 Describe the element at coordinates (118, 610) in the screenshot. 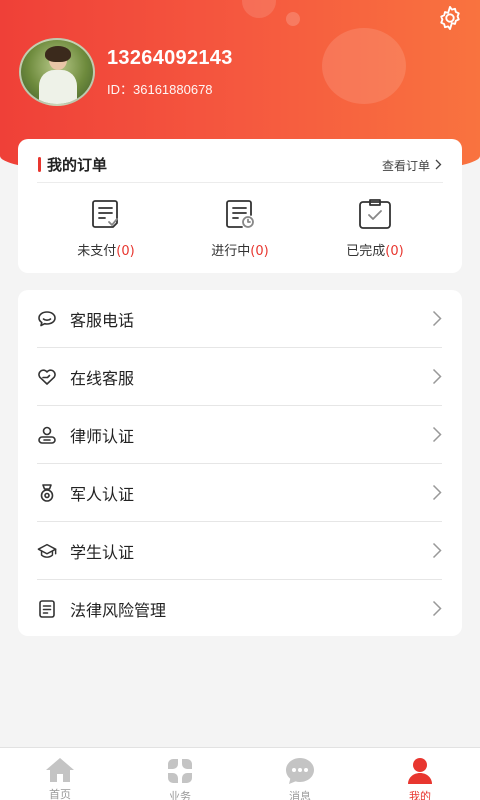

I see `menu-item-label: 法律风险管理` at that location.